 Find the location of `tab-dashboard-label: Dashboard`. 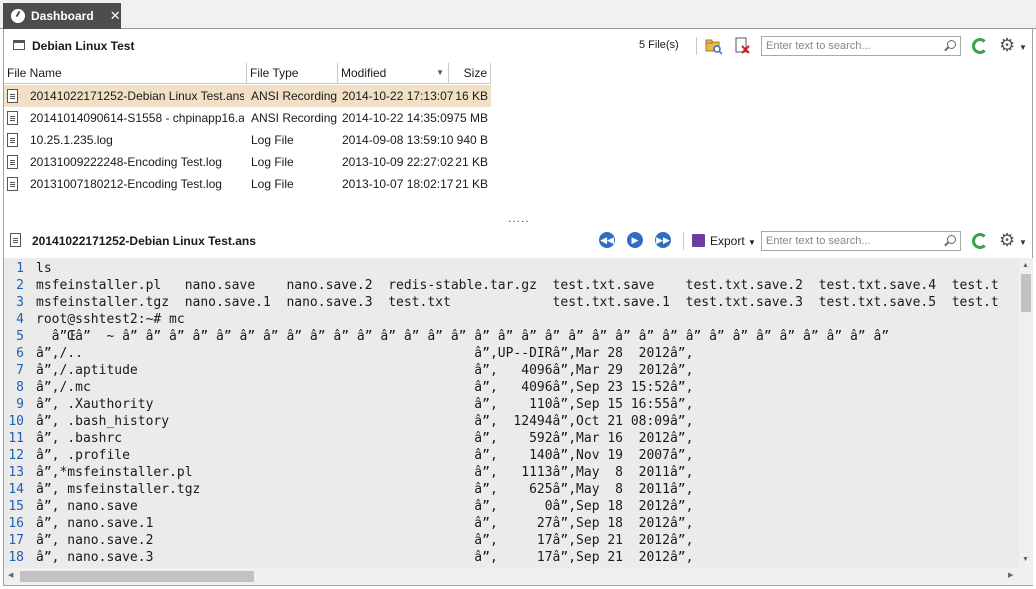

tab-dashboard-label: Dashboard is located at coordinates (62, 16).